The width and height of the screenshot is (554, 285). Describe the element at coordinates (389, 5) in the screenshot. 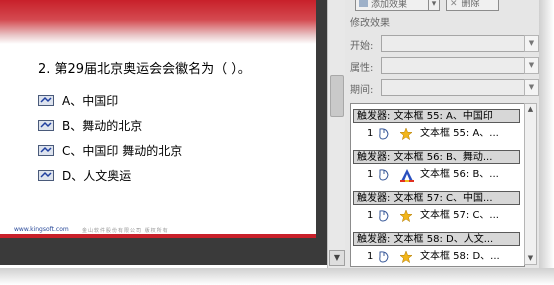

I see `add-effect-label: 添加效果` at that location.